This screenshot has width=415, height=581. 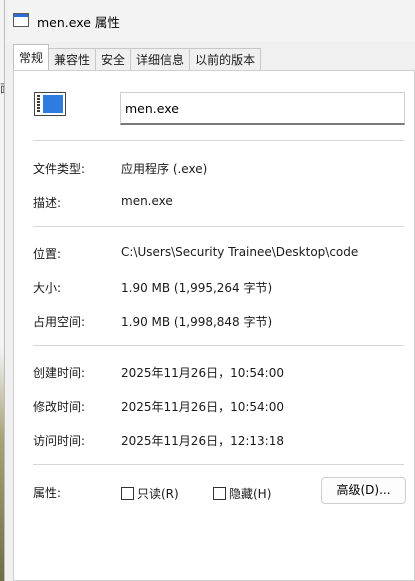 I want to click on size-on-disk-value: 1.90 MB (1,998,848 字节), so click(x=197, y=322).